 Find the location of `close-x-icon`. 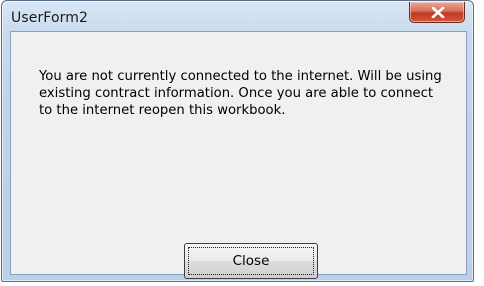

close-x-icon is located at coordinates (438, 12).